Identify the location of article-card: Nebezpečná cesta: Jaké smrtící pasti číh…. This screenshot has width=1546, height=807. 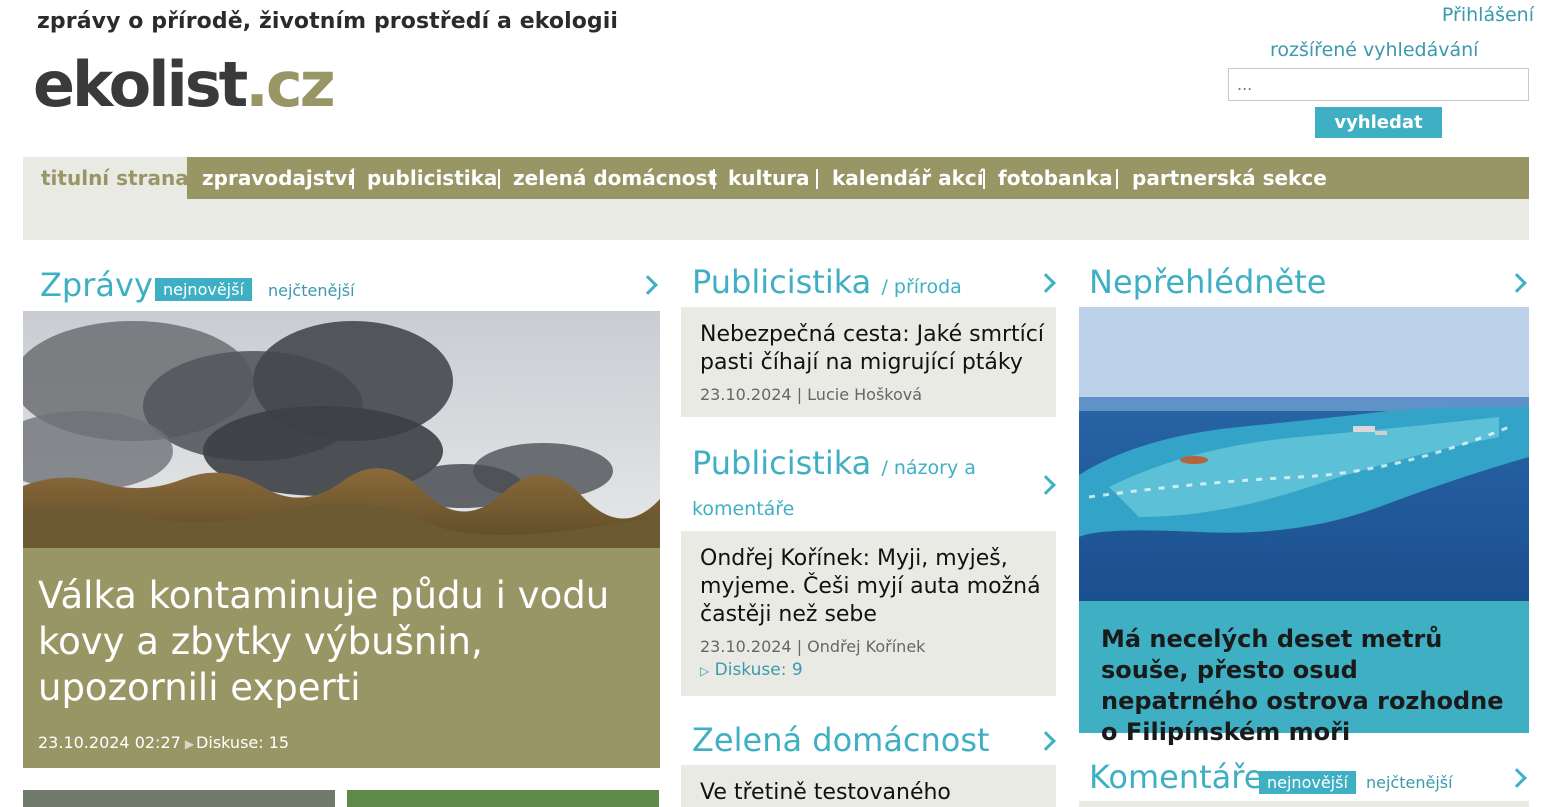
(868, 362).